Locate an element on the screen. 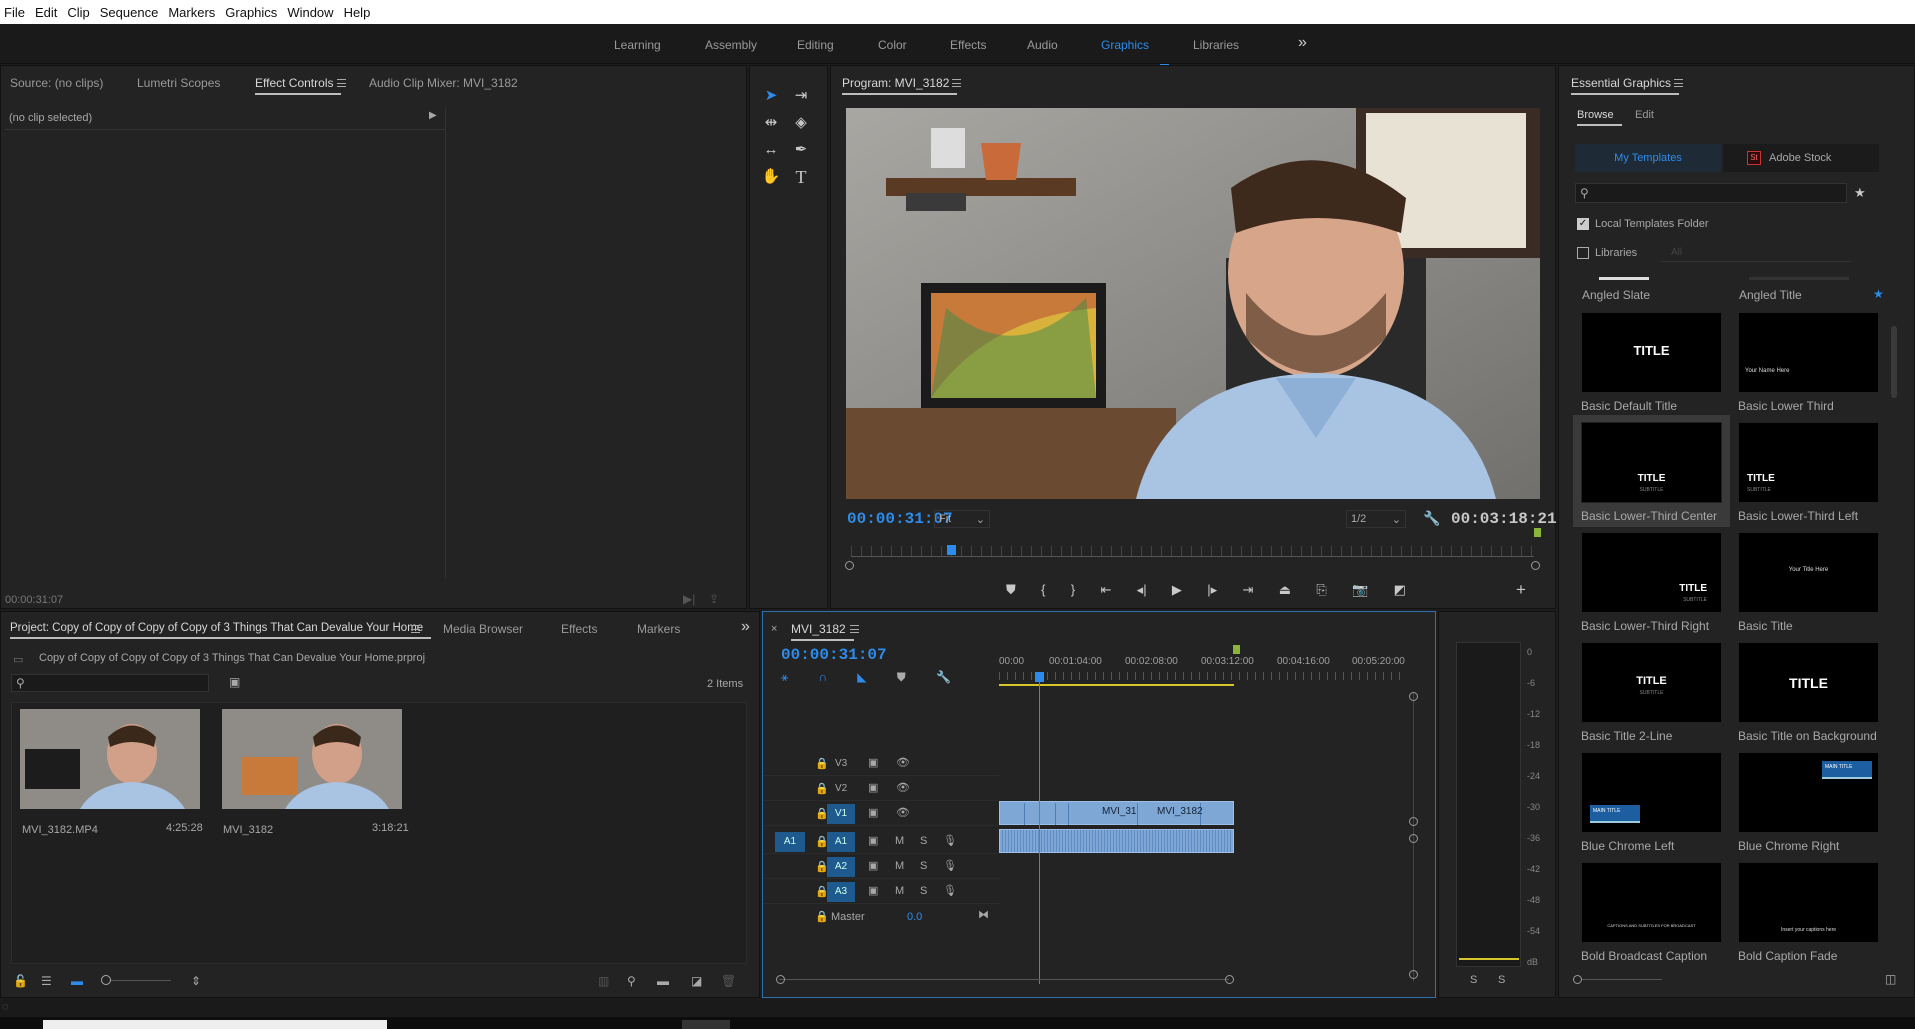 This screenshot has height=1029, width=1915. project-search-input: ⚲ is located at coordinates (110, 683).